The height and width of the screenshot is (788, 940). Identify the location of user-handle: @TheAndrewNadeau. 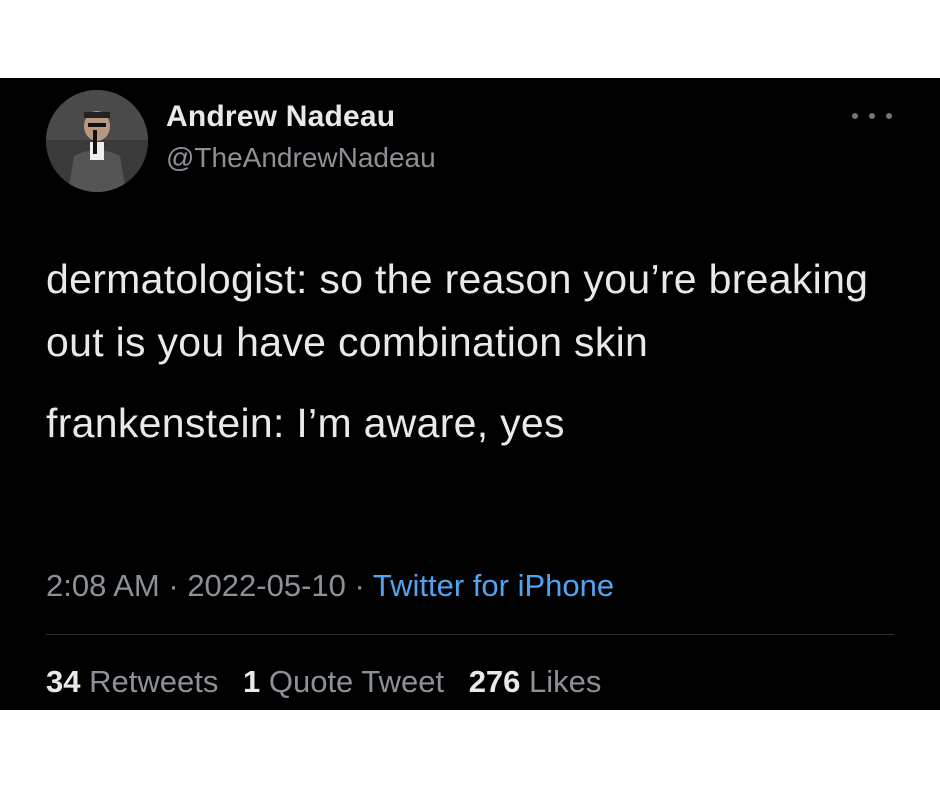
(301, 158).